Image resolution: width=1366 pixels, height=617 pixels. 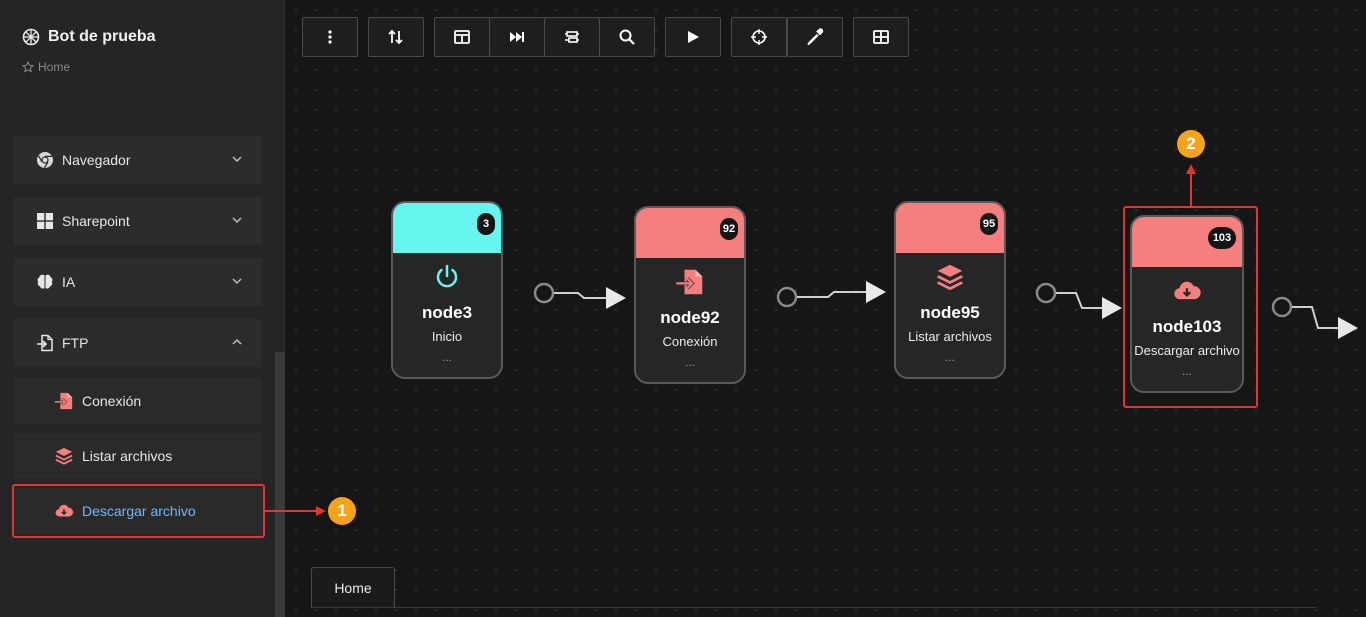 I want to click on search-button, so click(x=627, y=37).